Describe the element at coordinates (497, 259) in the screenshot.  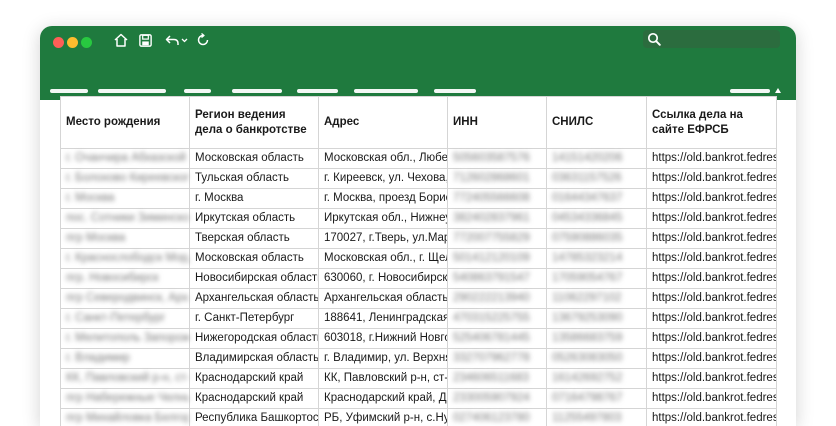
I see `inn-cell: 501412120109` at that location.